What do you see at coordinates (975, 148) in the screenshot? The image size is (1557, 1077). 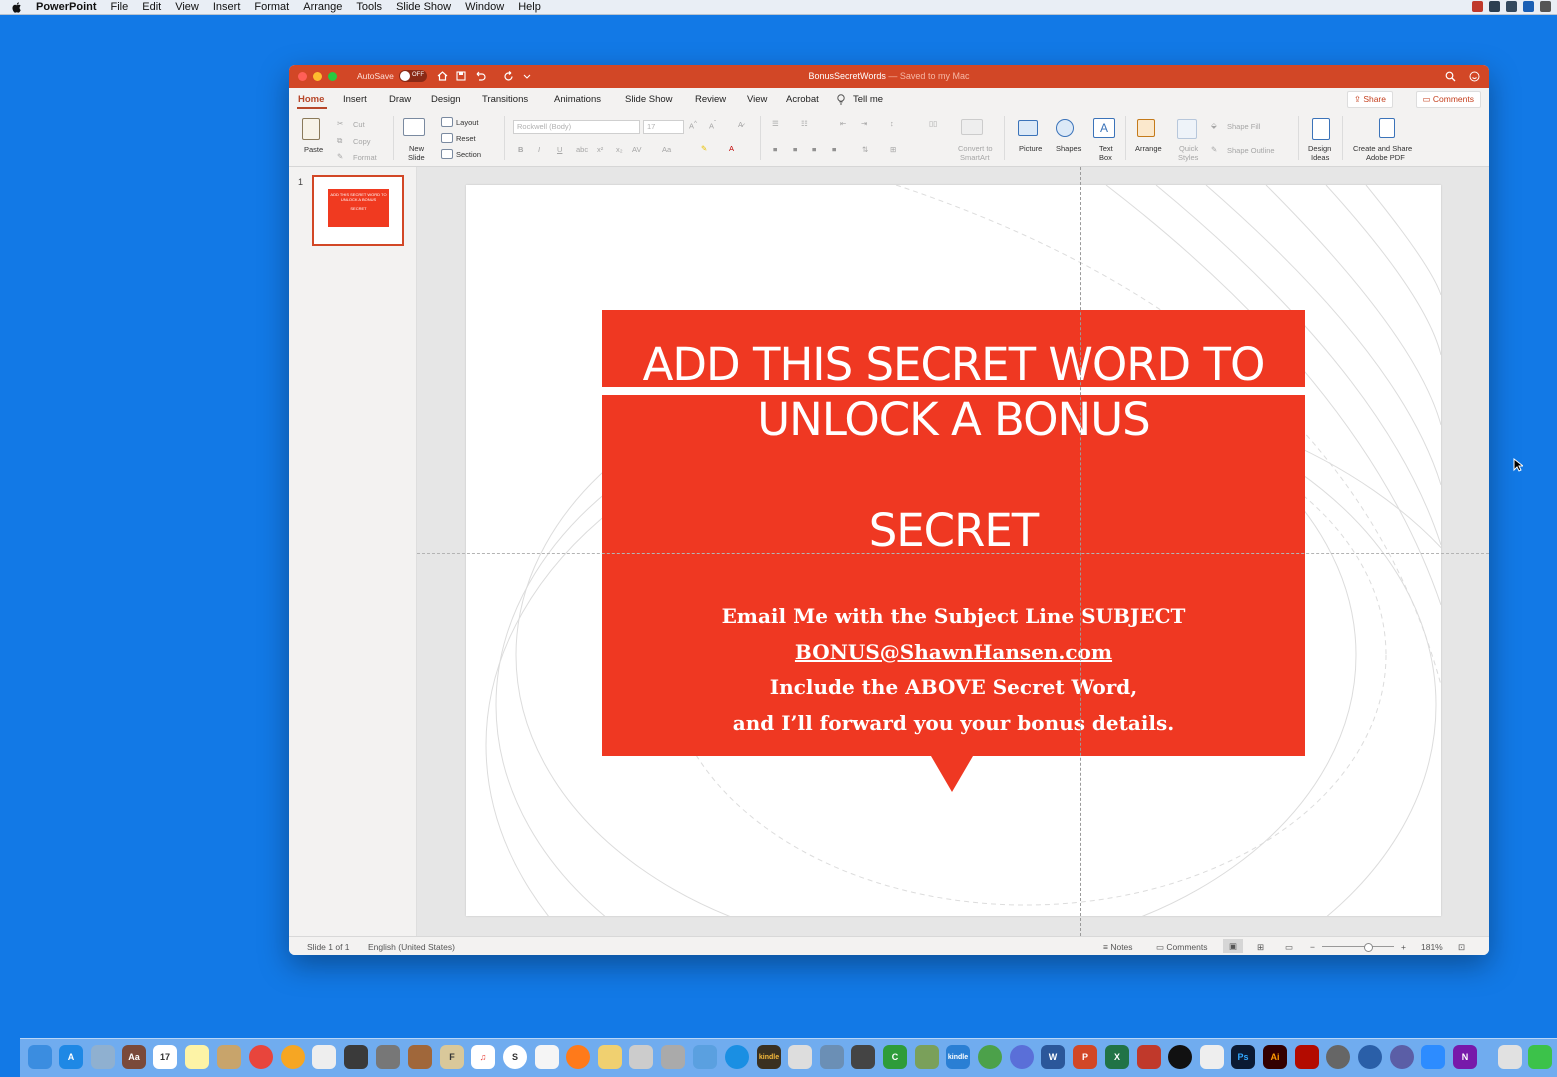 I see `convert-smartart-label-1: Convert to` at bounding box center [975, 148].